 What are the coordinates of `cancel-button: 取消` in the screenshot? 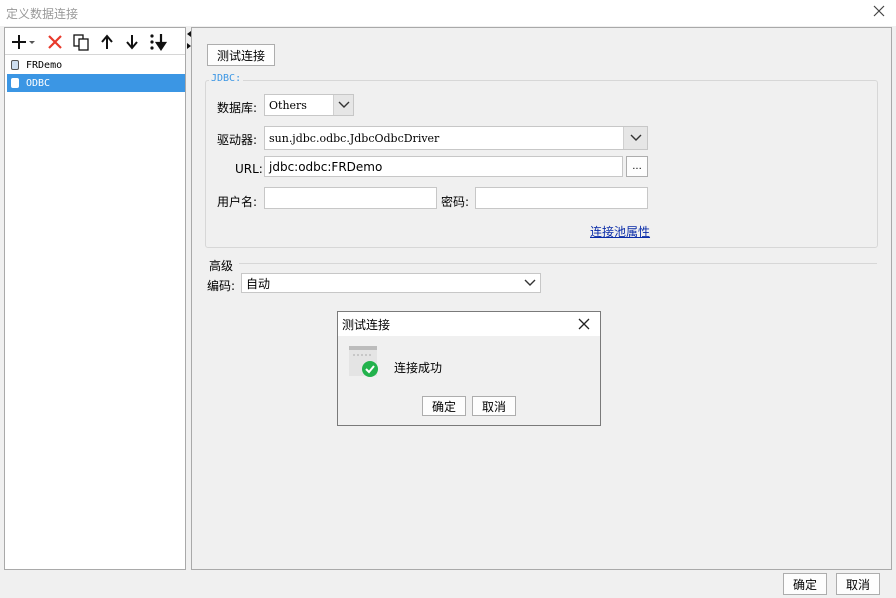 It's located at (858, 584).